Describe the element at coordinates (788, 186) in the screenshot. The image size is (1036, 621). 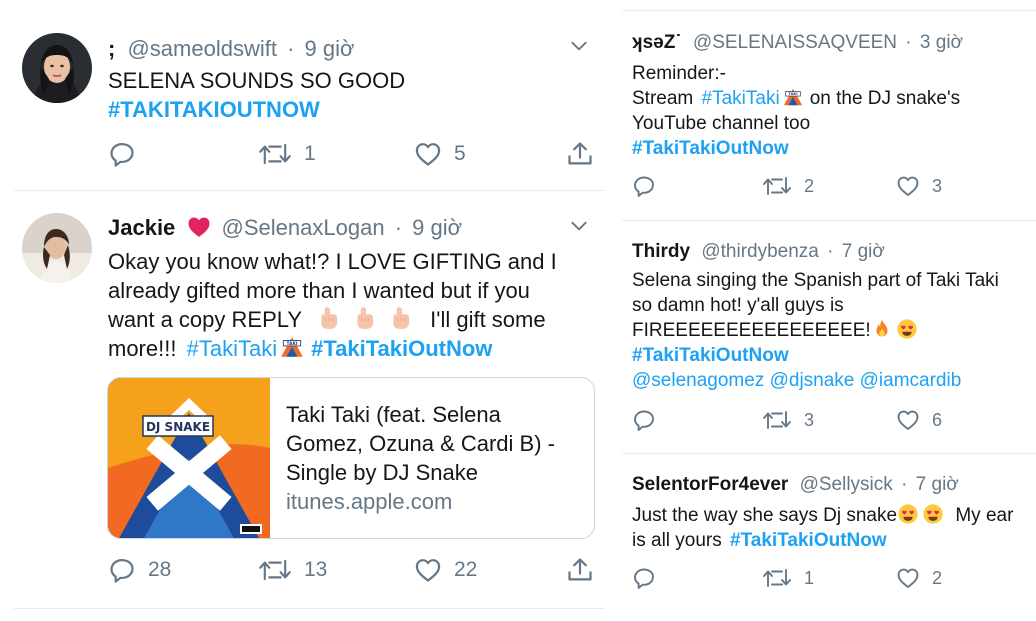
I see `retweet-button: 2` at that location.